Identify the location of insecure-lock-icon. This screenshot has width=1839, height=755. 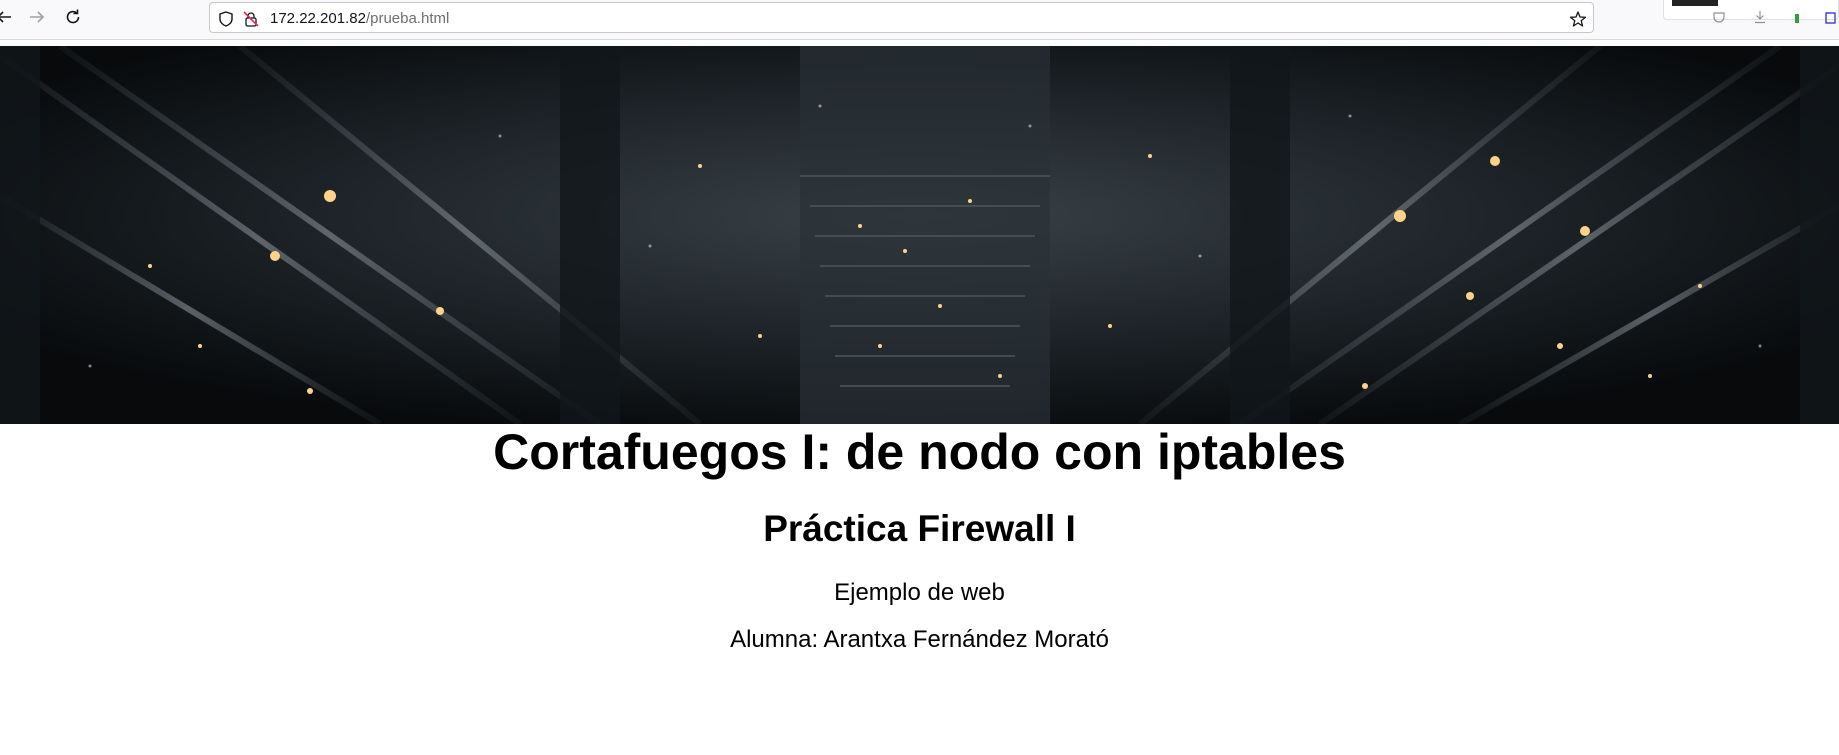
(251, 19).